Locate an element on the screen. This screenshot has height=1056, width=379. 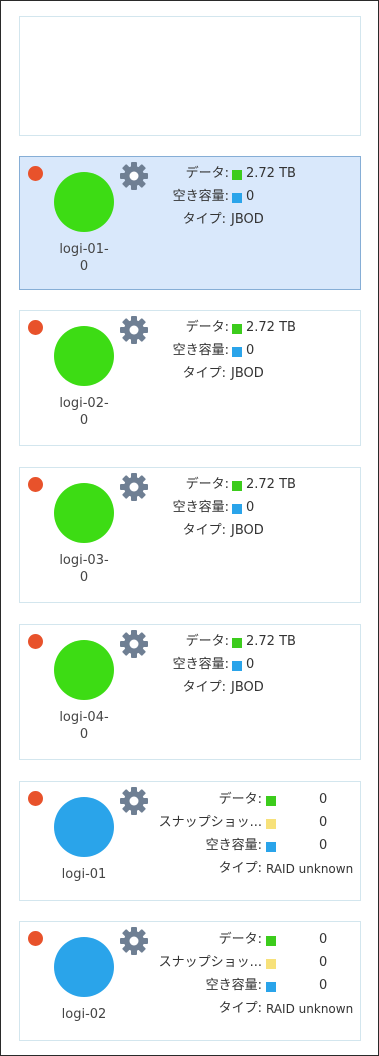
disk-name: logi-04- 0 is located at coordinates (84, 726).